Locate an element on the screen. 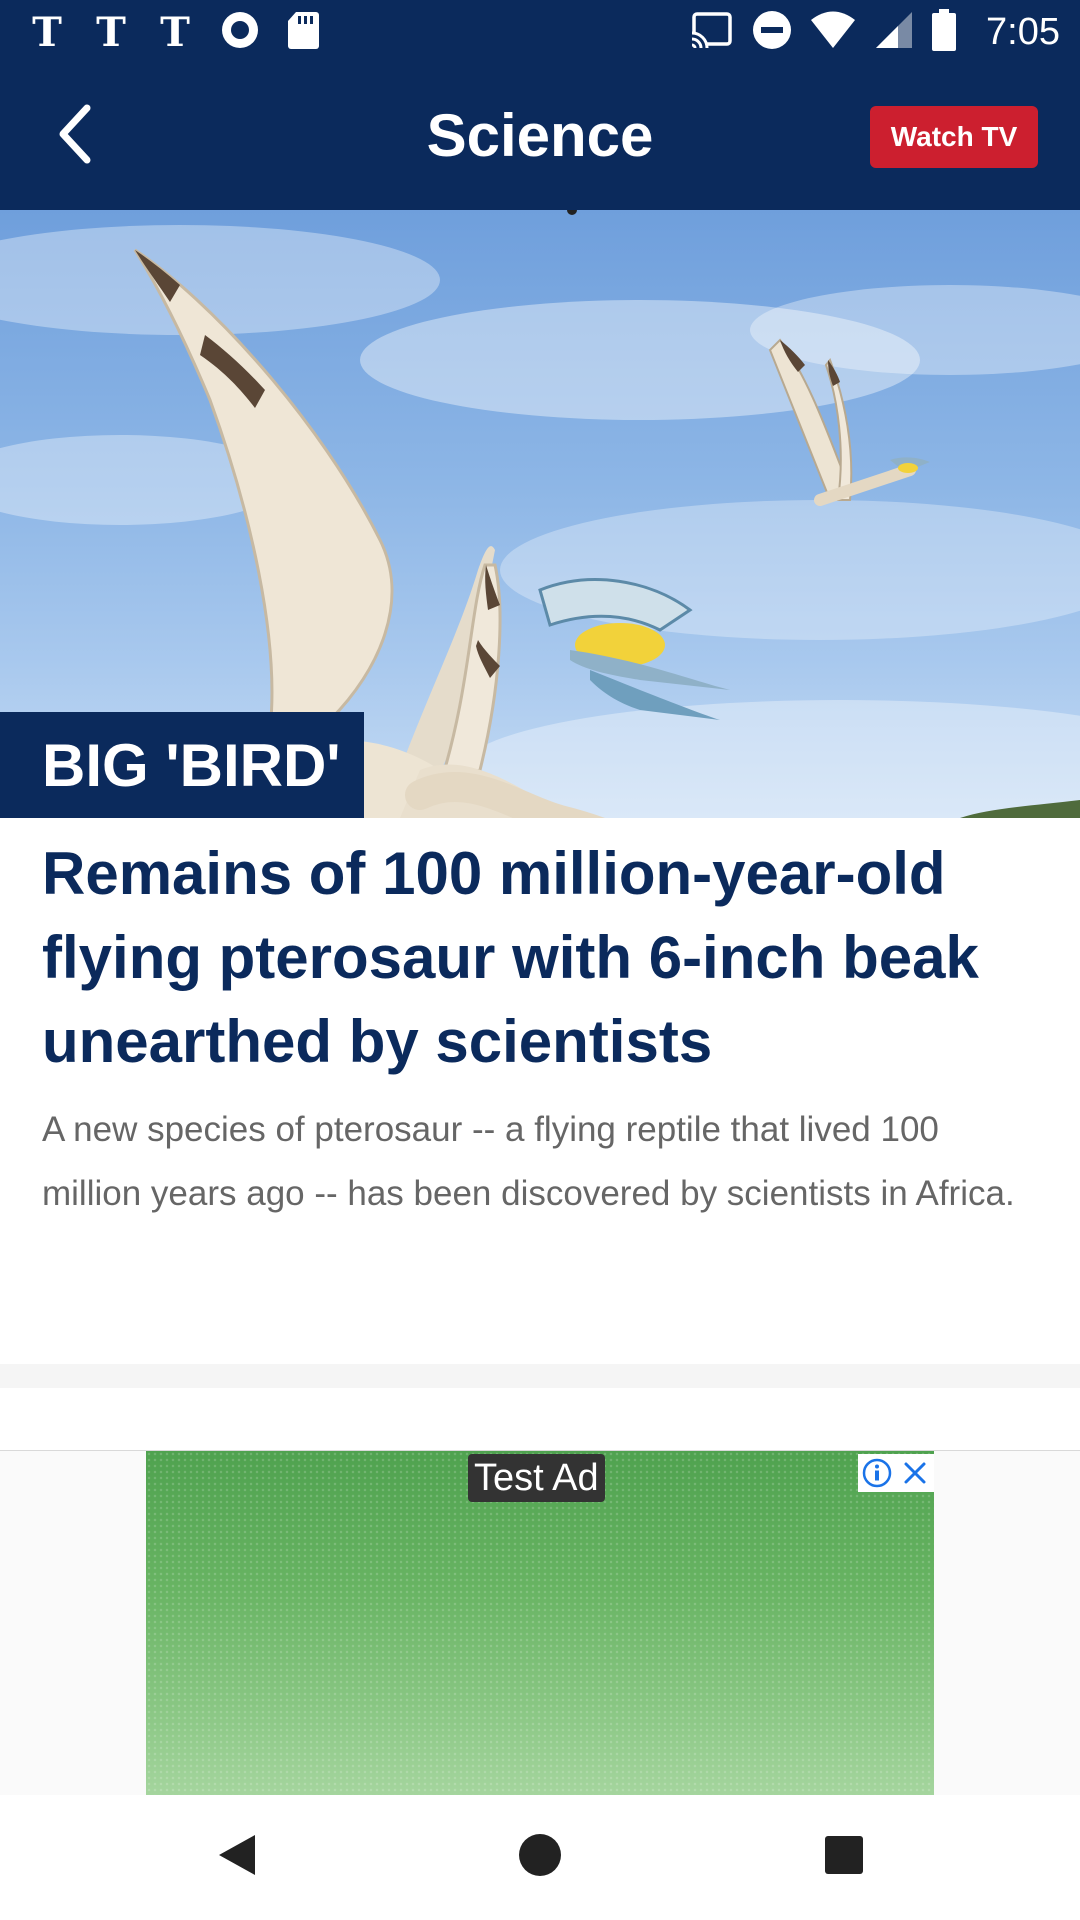 Image resolution: width=1080 pixels, height=1920 pixels. status-notifications: T T T is located at coordinates (174, 32).